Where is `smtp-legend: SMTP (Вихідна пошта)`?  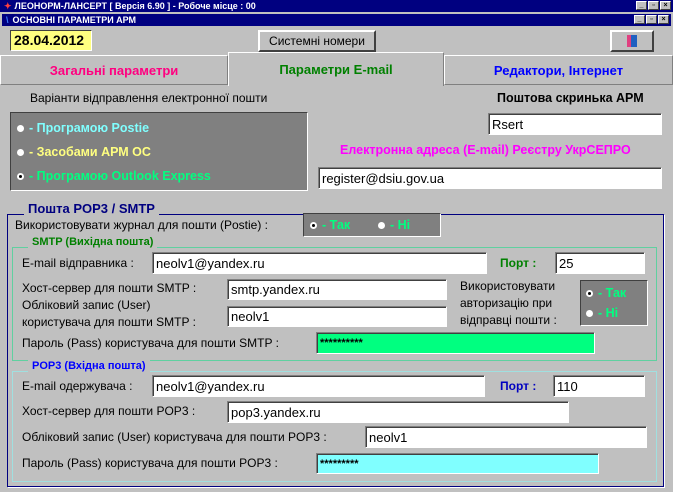
smtp-legend: SMTP (Вихідна пошта) is located at coordinates (93, 242).